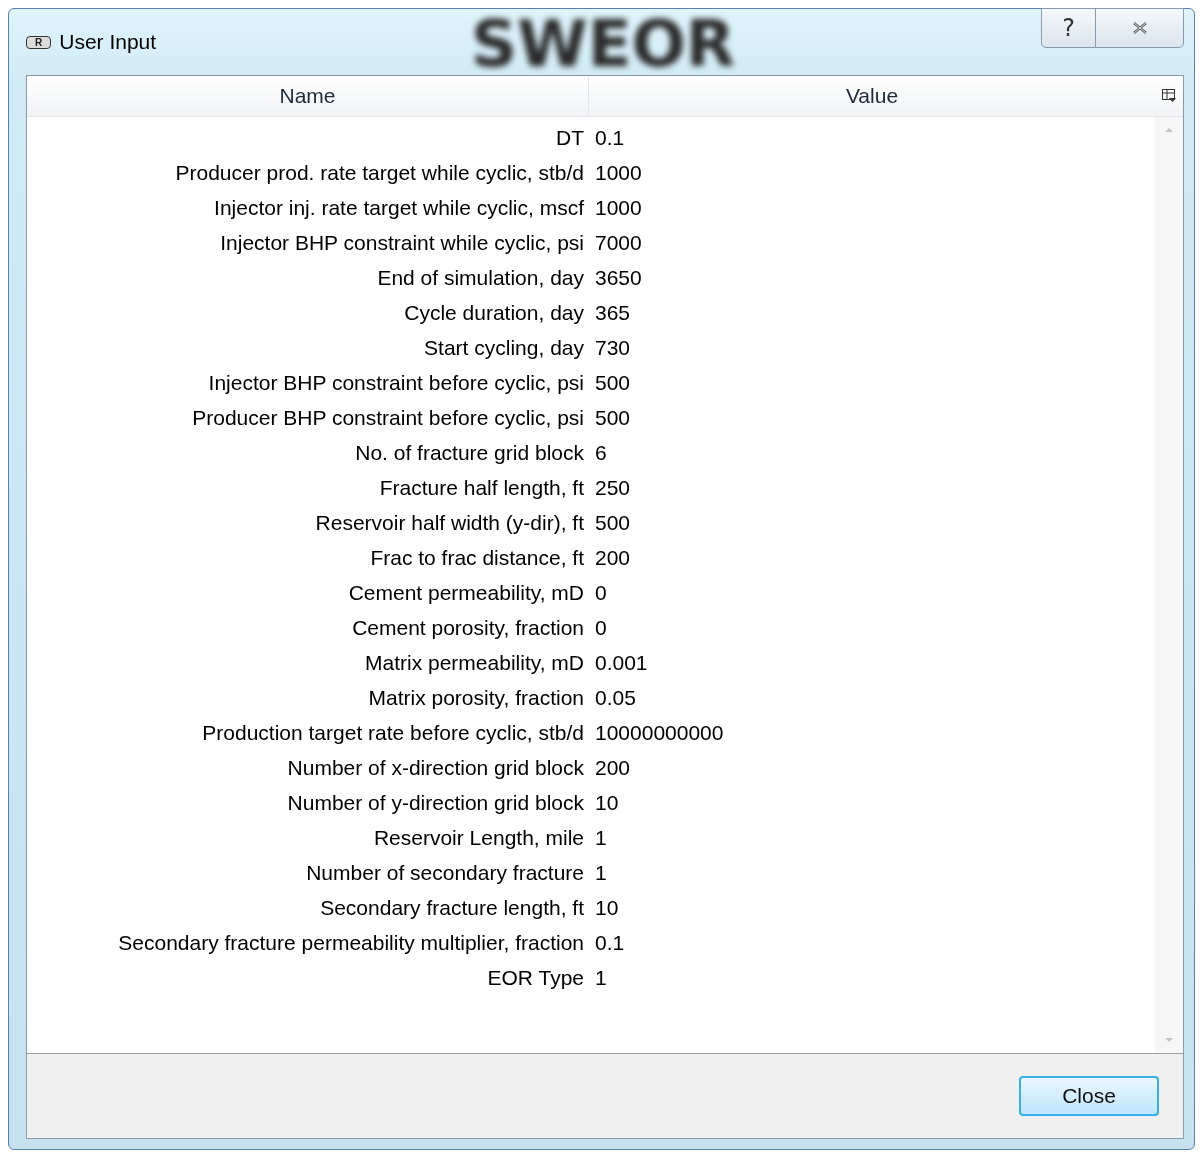  I want to click on table-cell-text: Matrix porosity, fraction, so click(475, 697).